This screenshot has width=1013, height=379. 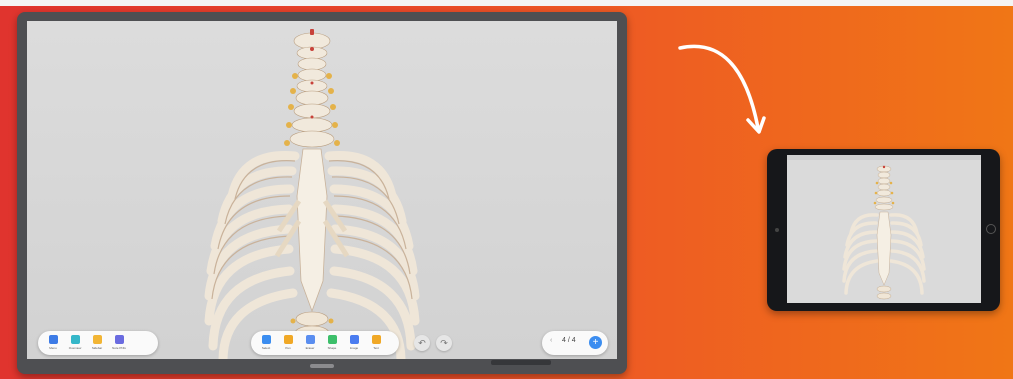 What do you see at coordinates (777, 230) in the screenshot?
I see `tablet-camera` at bounding box center [777, 230].